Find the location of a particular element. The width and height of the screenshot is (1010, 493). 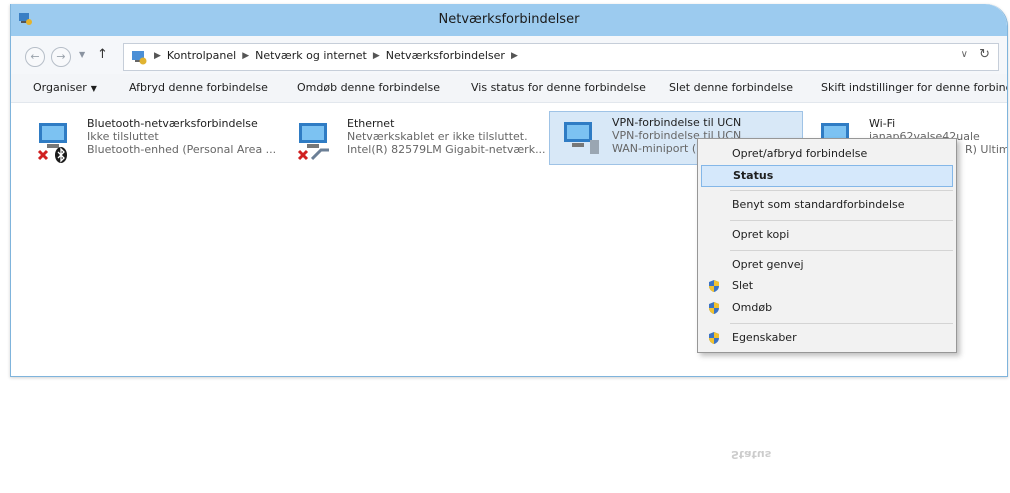

breadcrumb-item-kontrolpanel: Kontrolpanel is located at coordinates (201, 55).